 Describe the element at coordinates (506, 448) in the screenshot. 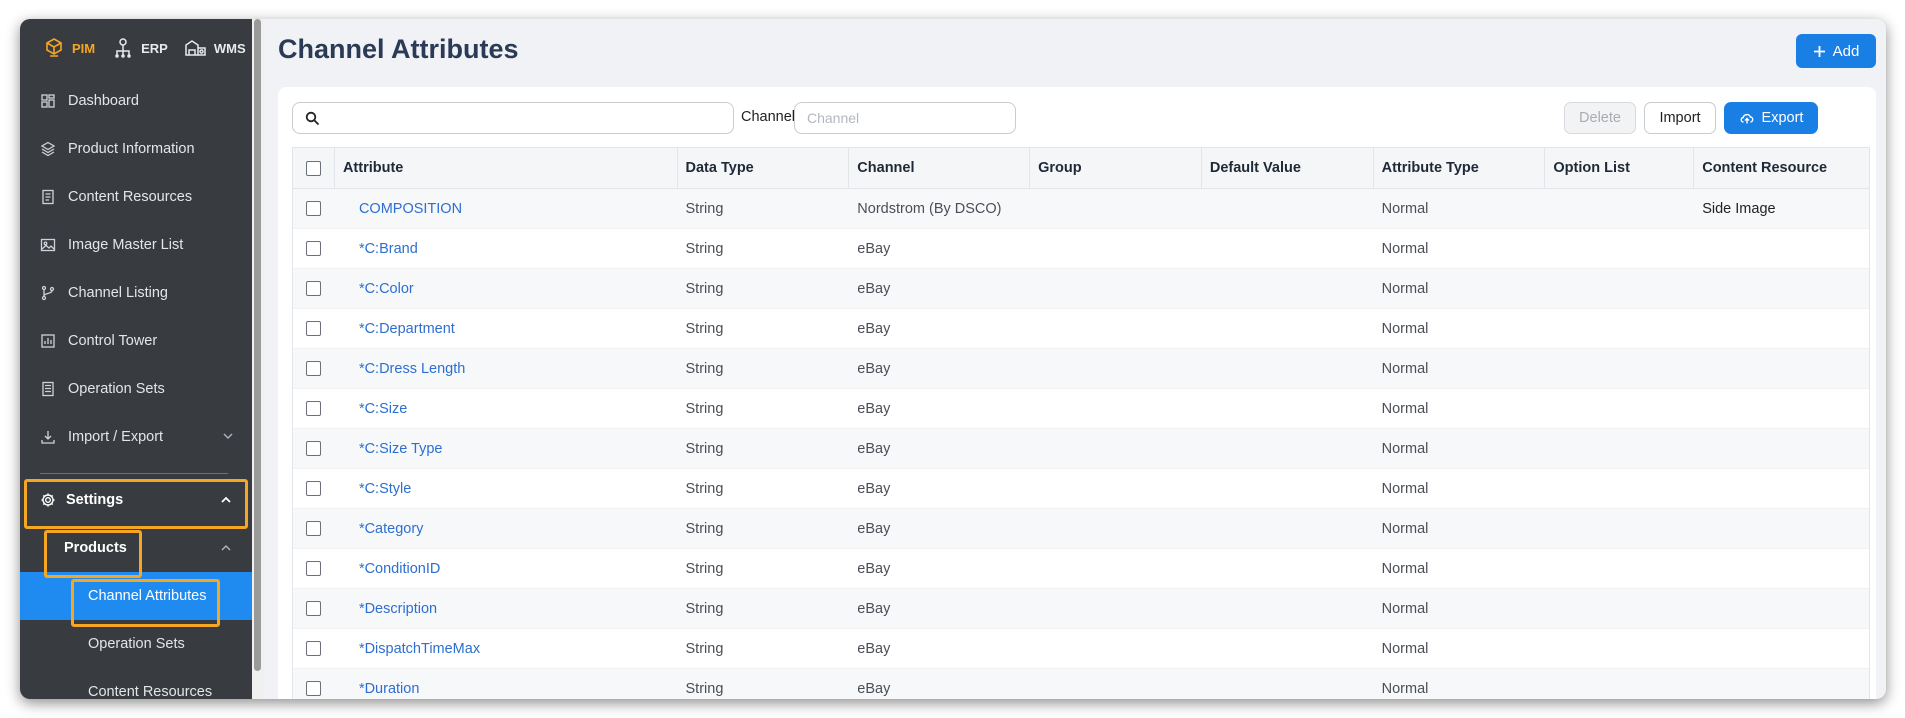

I see `cell-attribute: *C:Size Type` at that location.